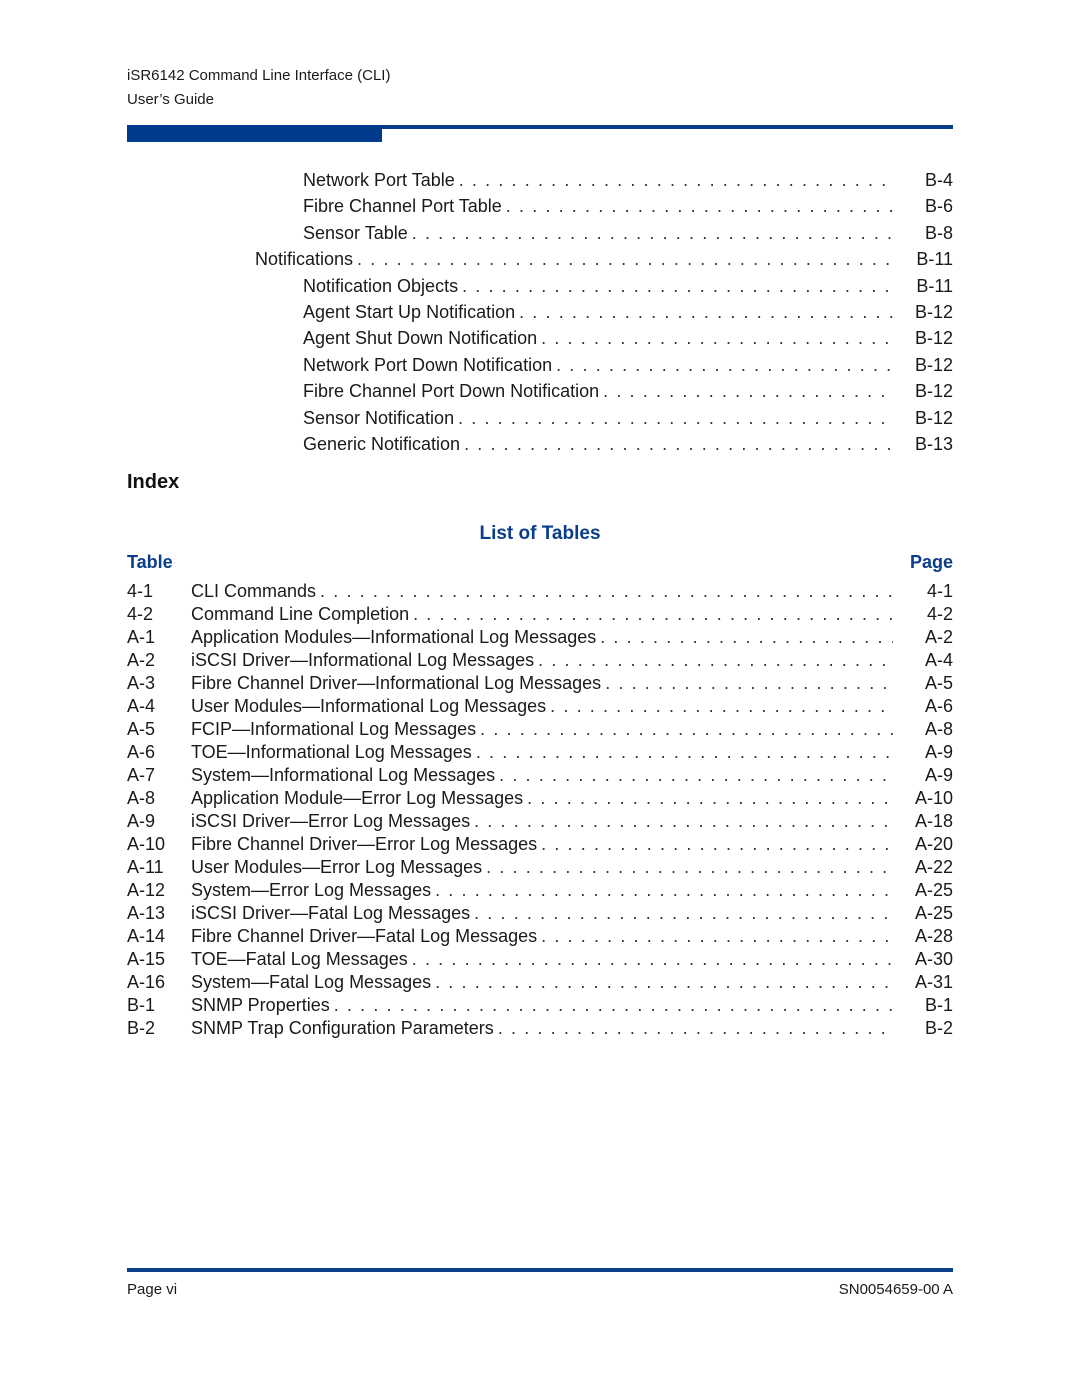 The height and width of the screenshot is (1397, 1080). I want to click on toc-entry: Generic Notification B-13, so click(628, 446).